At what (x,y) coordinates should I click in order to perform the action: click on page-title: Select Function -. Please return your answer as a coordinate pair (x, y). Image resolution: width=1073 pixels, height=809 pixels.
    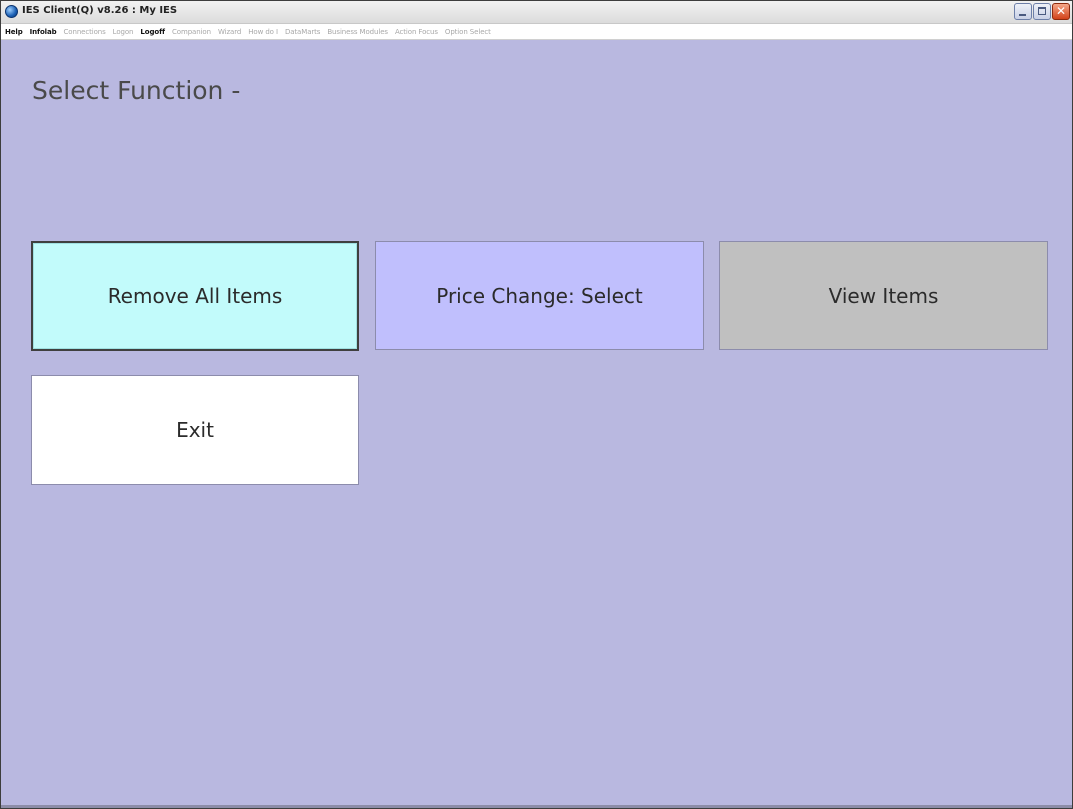
    Looking at the image, I should click on (136, 90).